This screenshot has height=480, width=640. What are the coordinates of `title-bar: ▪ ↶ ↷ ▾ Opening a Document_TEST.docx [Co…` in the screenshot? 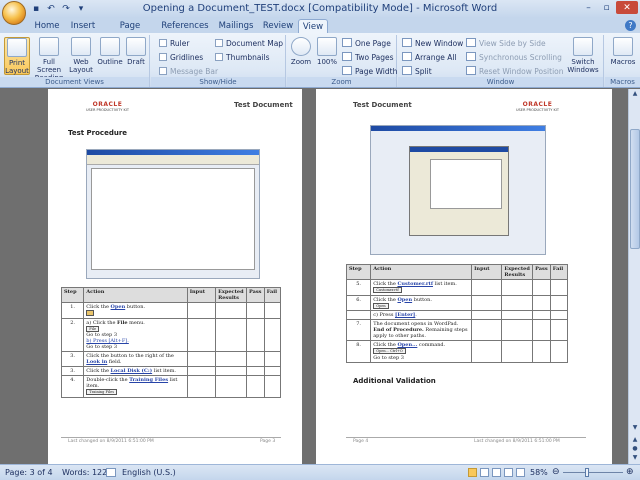 It's located at (320, 12).